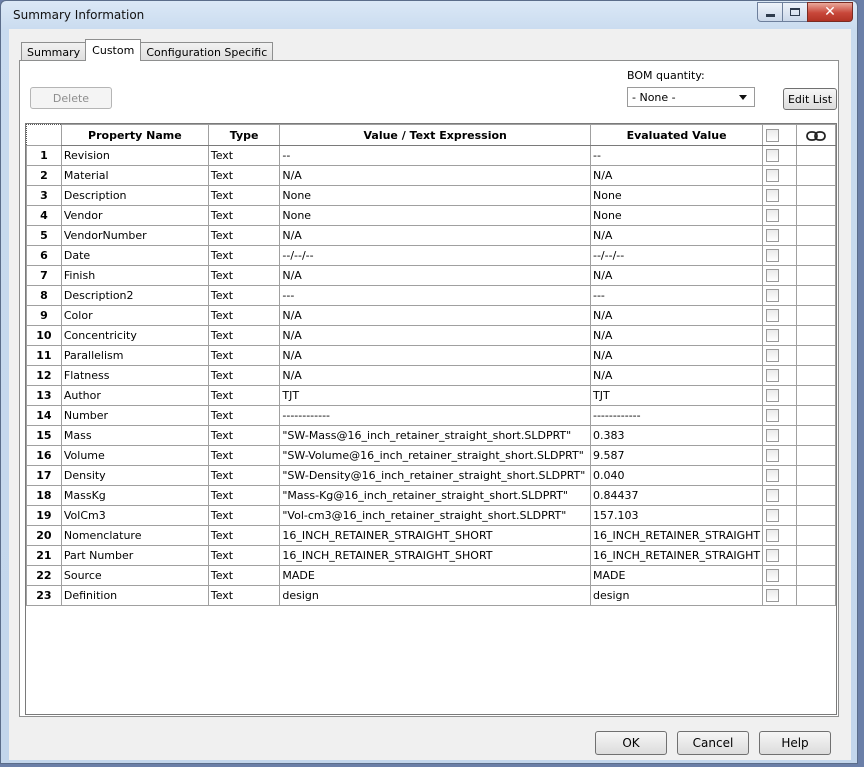  I want to click on property-name-cell: Material, so click(134, 175).